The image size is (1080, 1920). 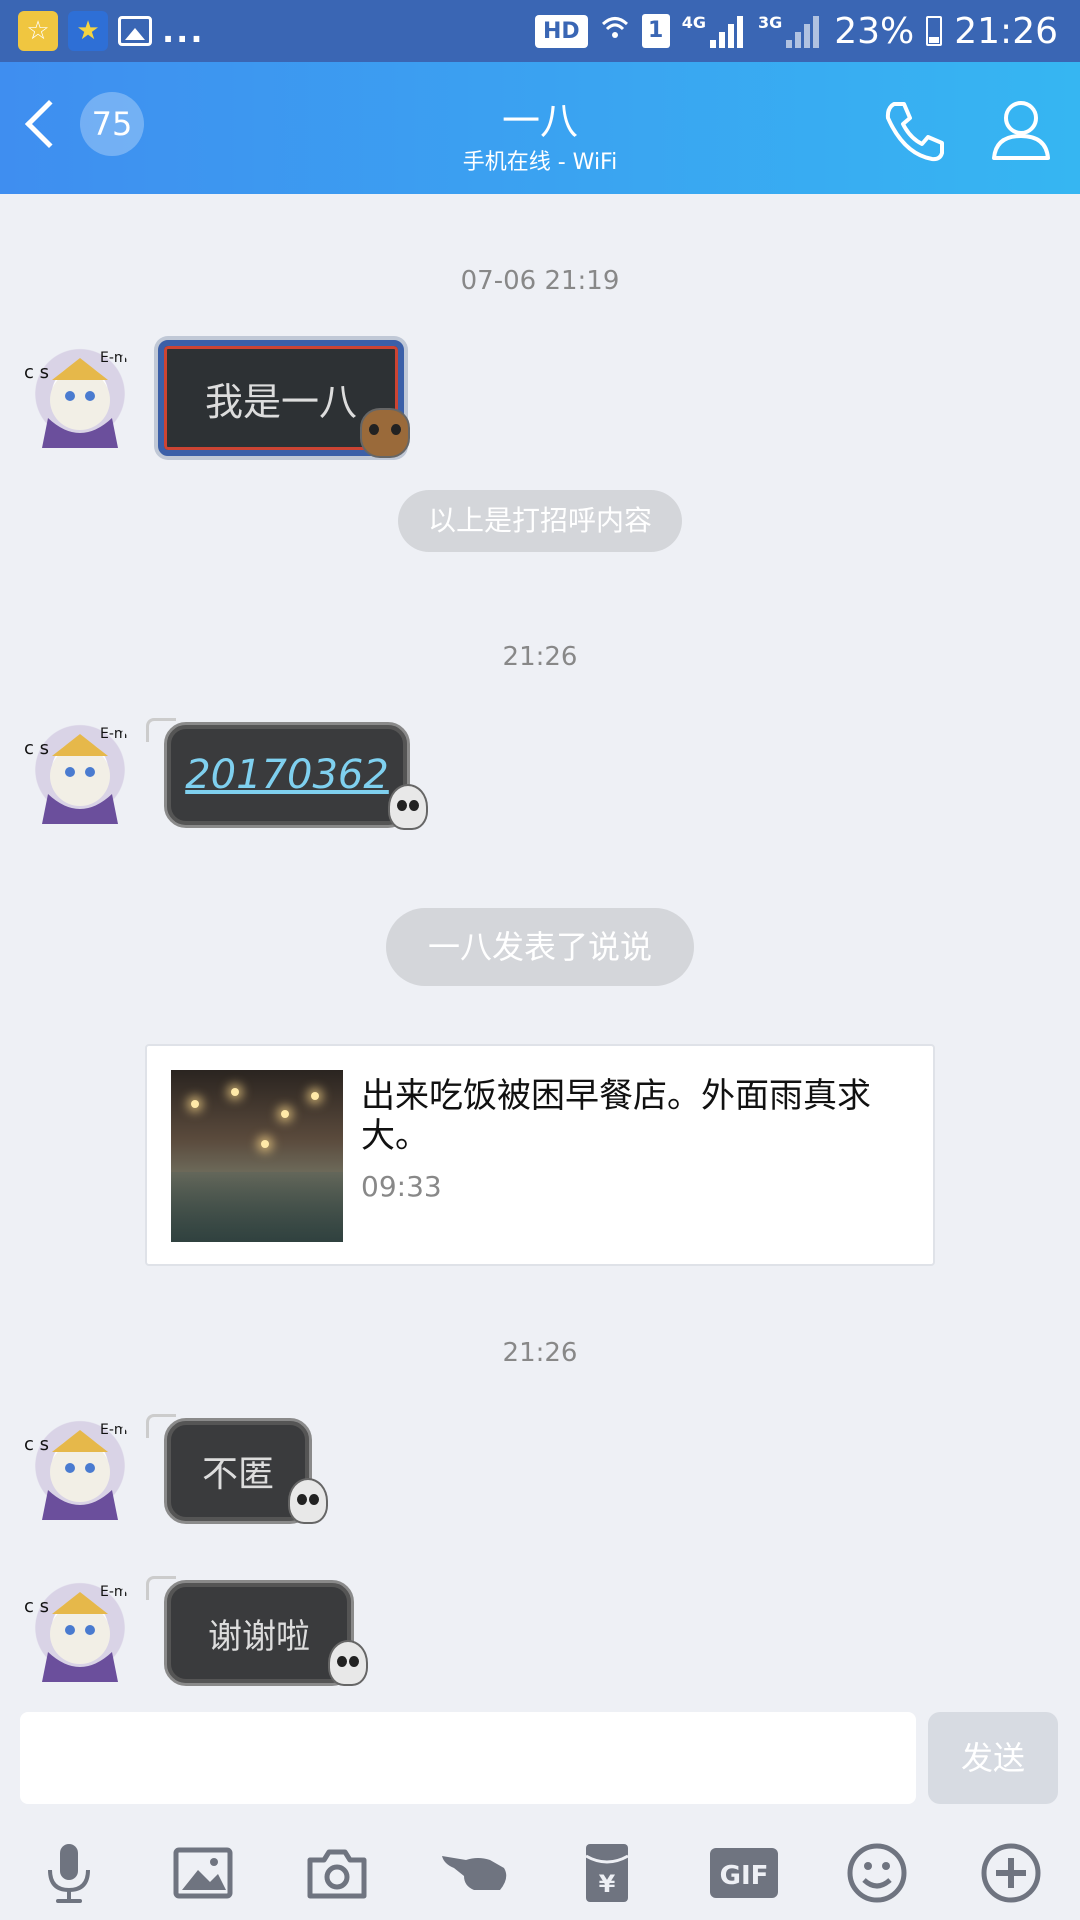 I want to click on message-text: 不匿, so click(x=237, y=1474).